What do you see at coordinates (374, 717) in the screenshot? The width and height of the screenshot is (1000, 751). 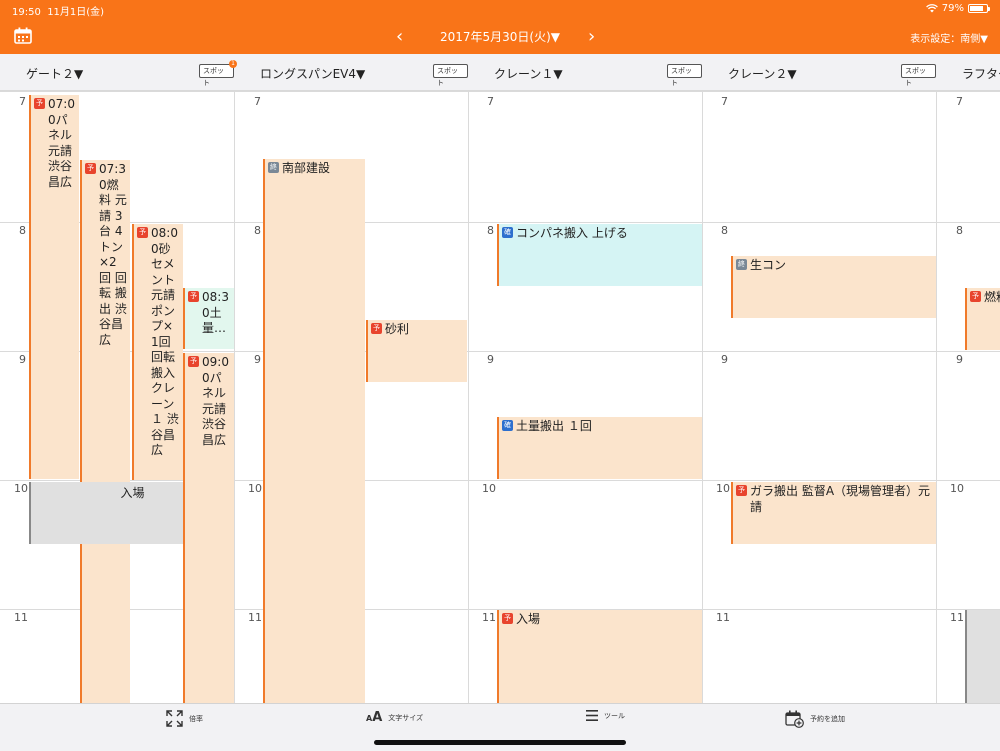 I see `font-size-icon: AA` at bounding box center [374, 717].